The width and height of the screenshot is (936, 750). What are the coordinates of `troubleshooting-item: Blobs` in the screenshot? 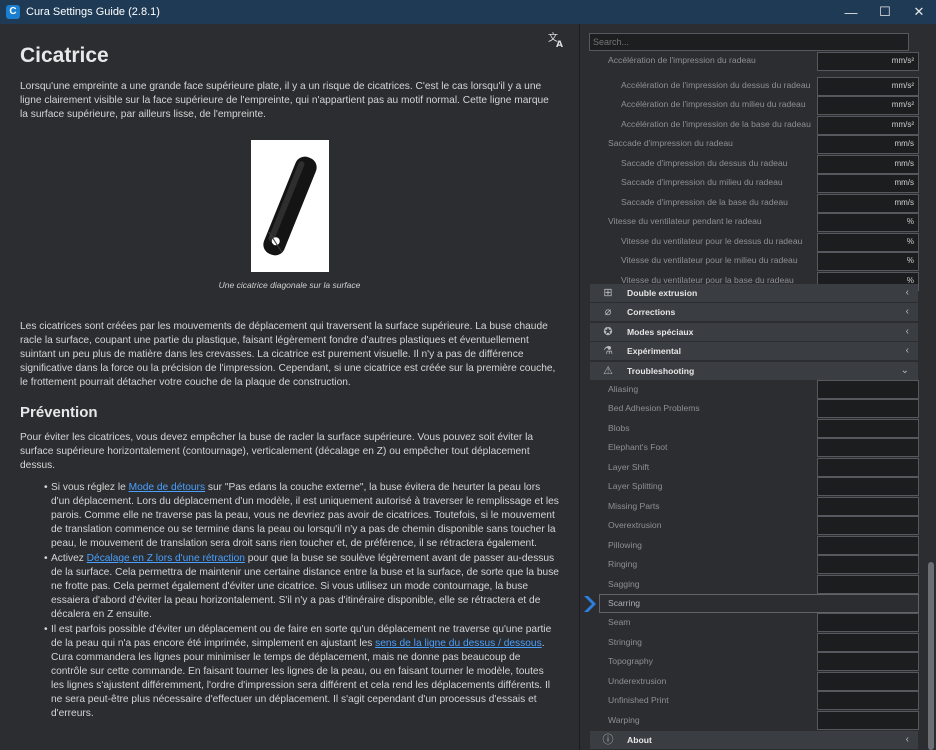 It's located at (751, 428).